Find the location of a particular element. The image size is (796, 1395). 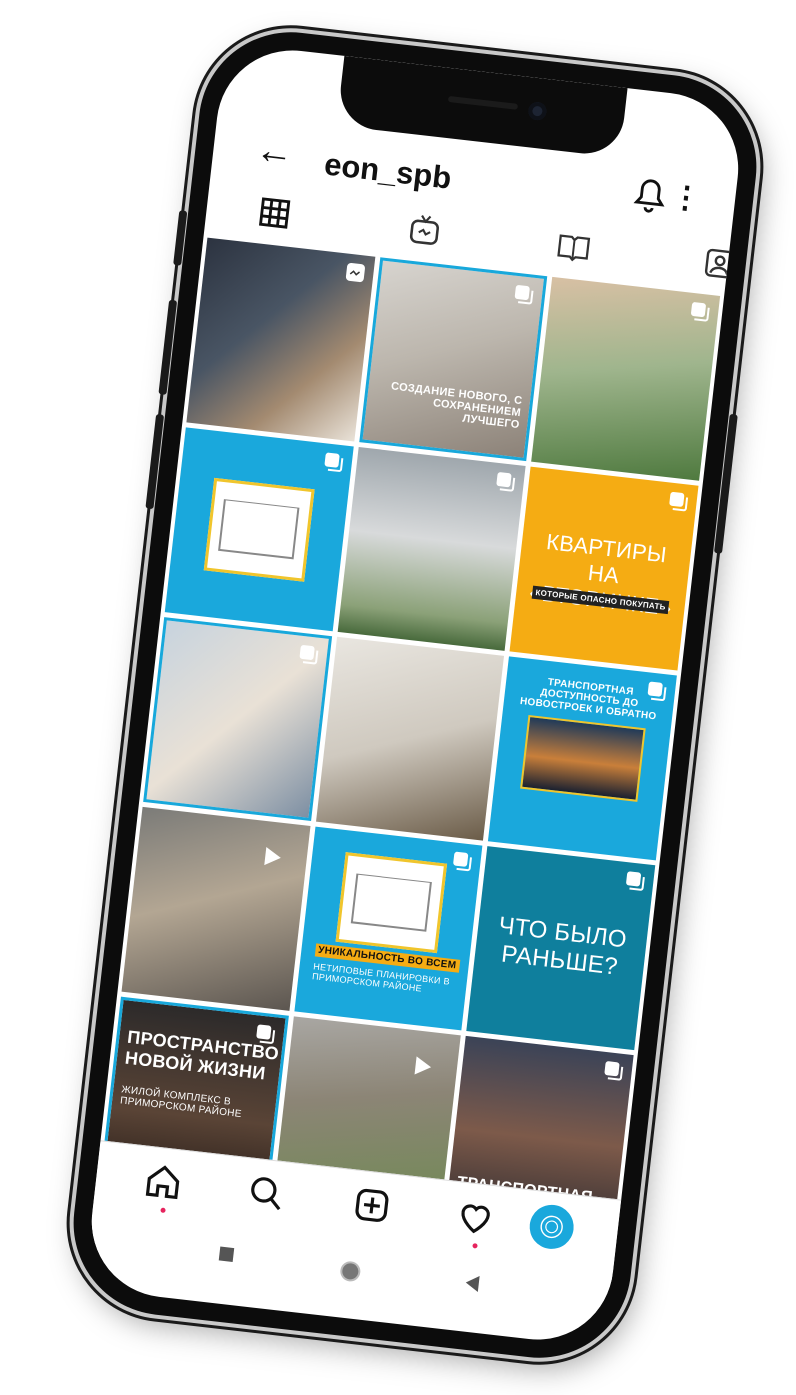

nav-home is located at coordinates (166, 1187).